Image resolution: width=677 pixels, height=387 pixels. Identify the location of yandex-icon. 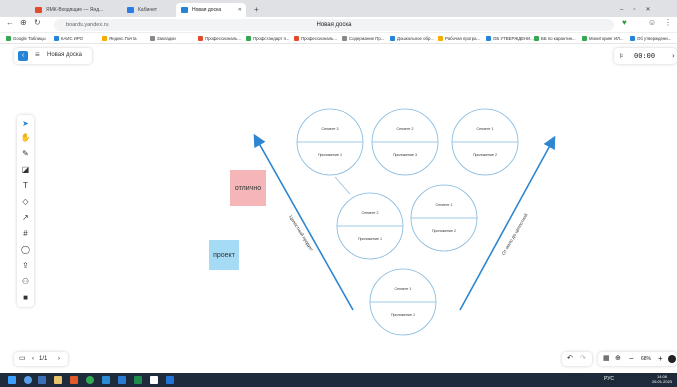
(74, 380).